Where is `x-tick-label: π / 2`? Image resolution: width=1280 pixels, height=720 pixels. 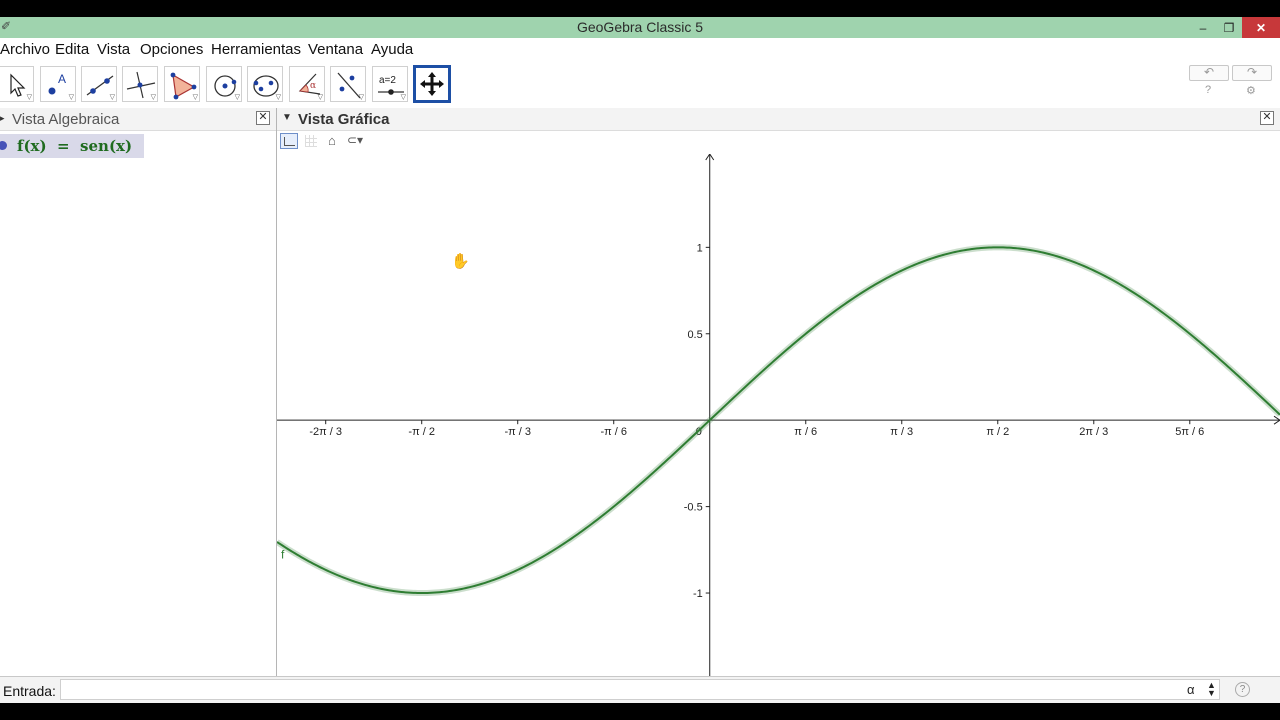
x-tick-label: π / 2 is located at coordinates (997, 432).